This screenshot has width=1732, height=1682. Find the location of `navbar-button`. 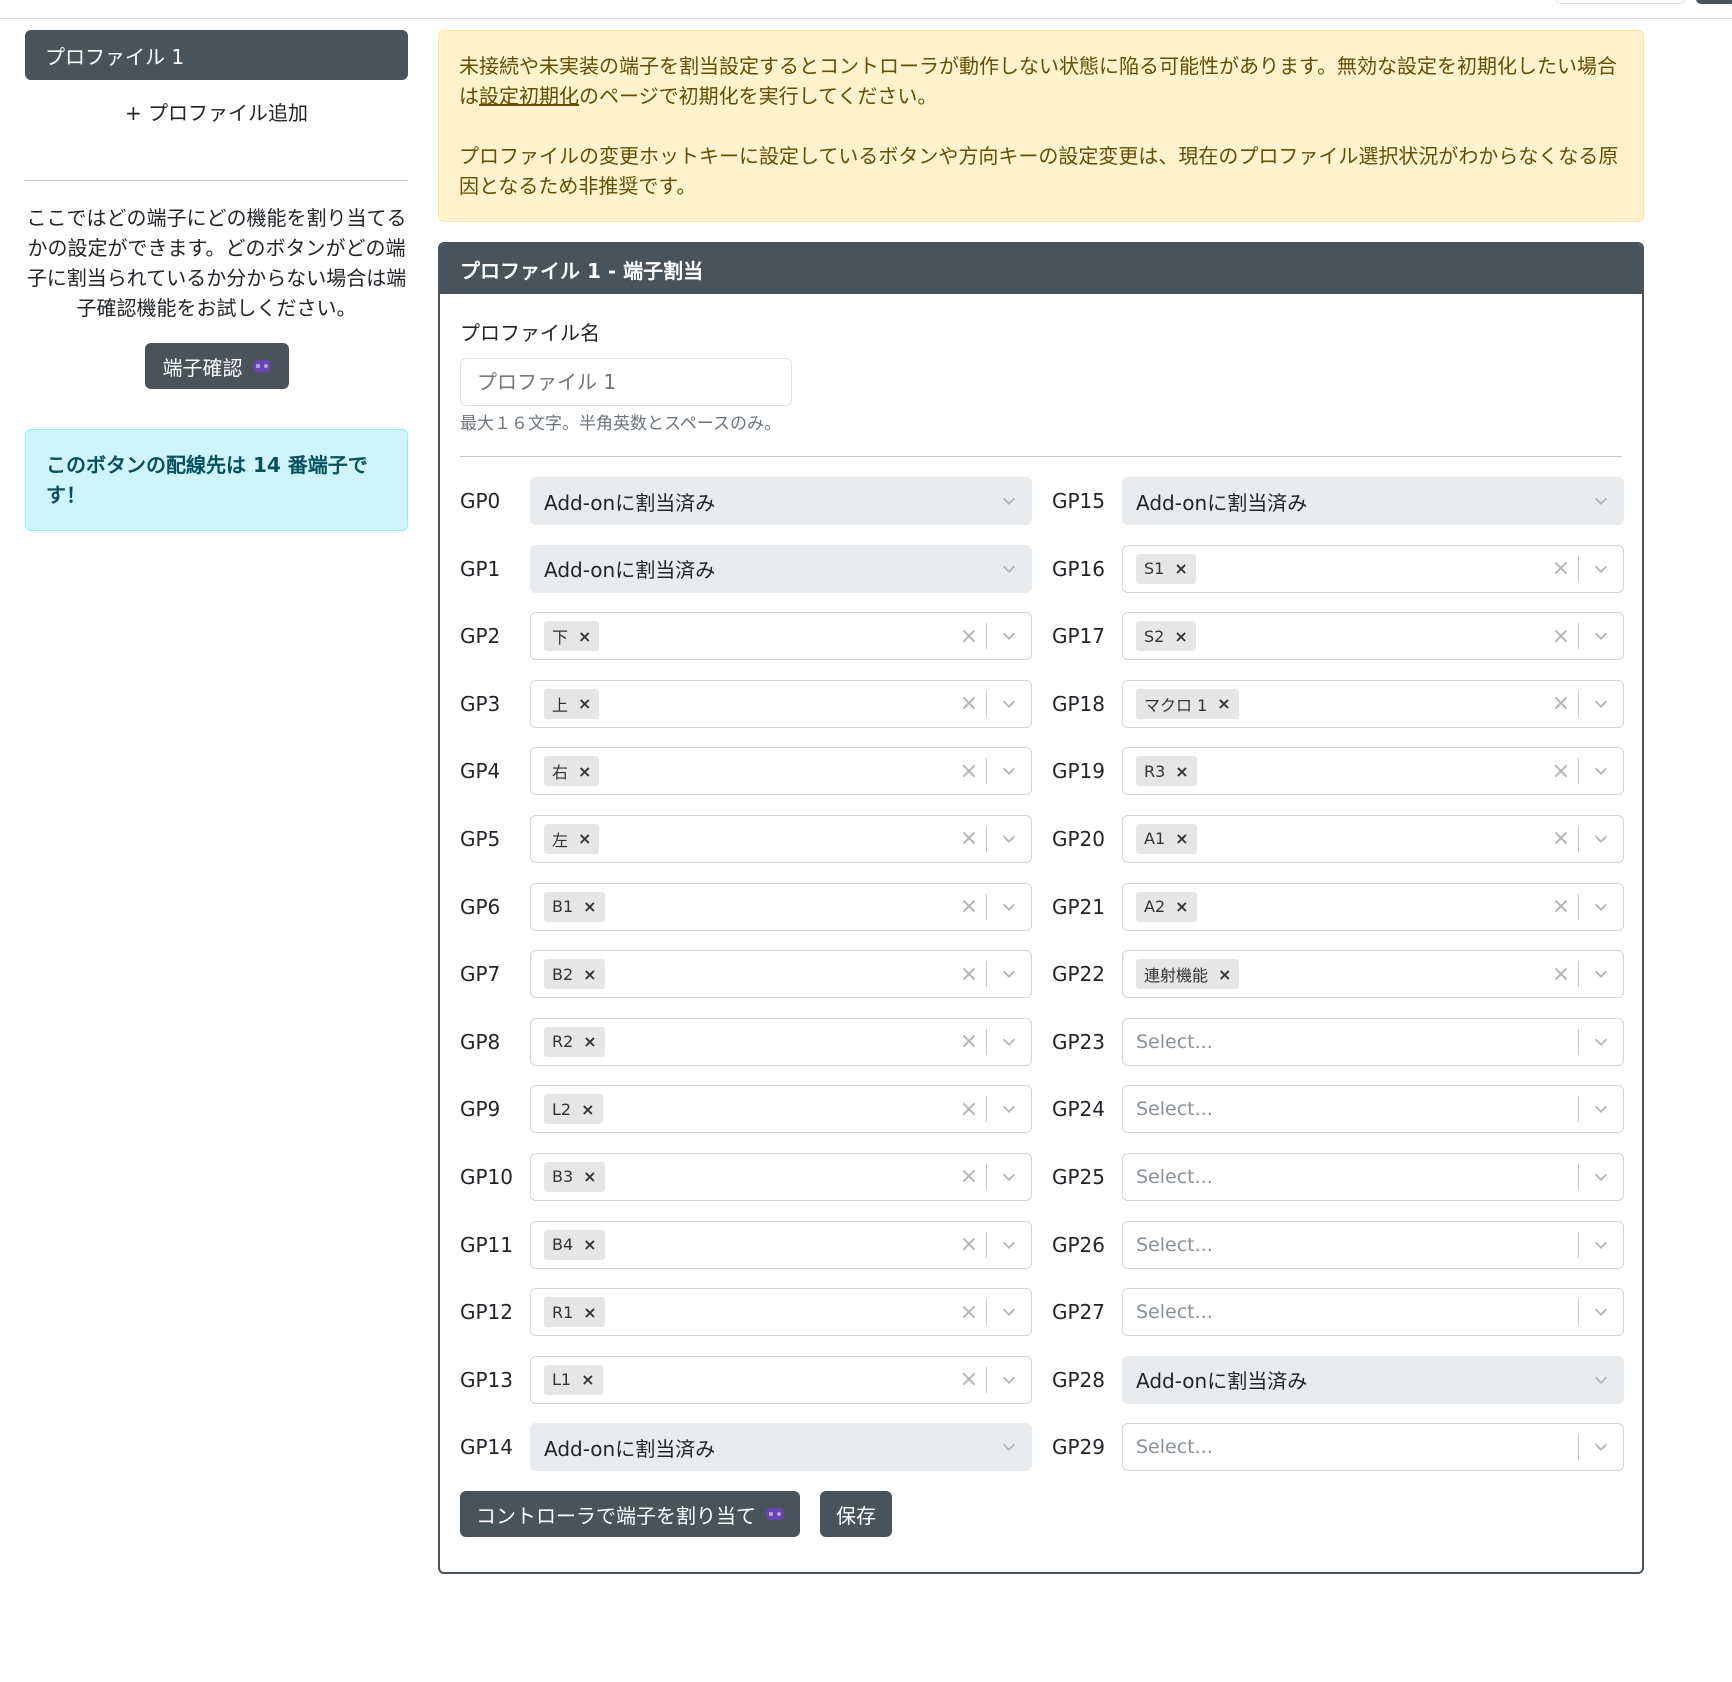

navbar-button is located at coordinates (1714, 2).